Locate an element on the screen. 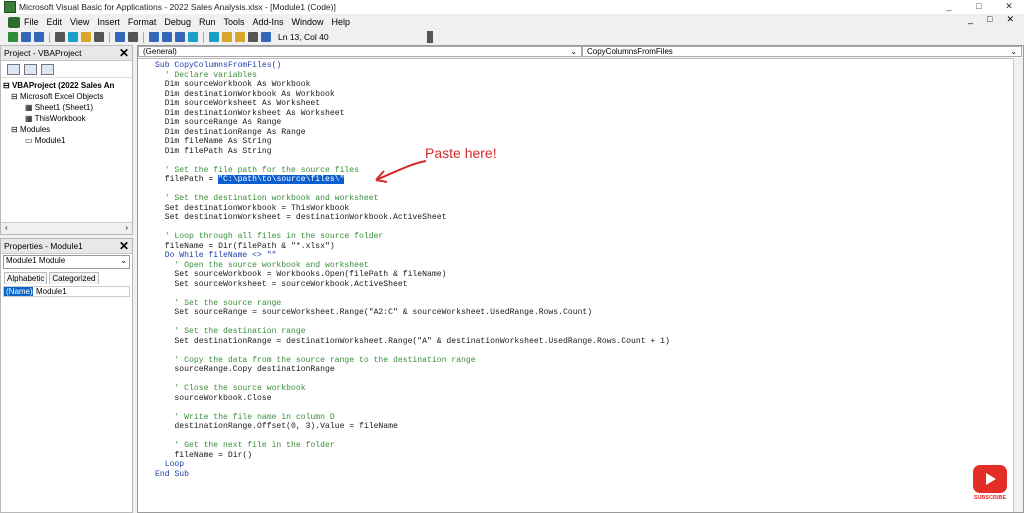 Image resolution: width=1024 pixels, height=513 pixels. mdi-restore-button: □ is located at coordinates (989, 19).